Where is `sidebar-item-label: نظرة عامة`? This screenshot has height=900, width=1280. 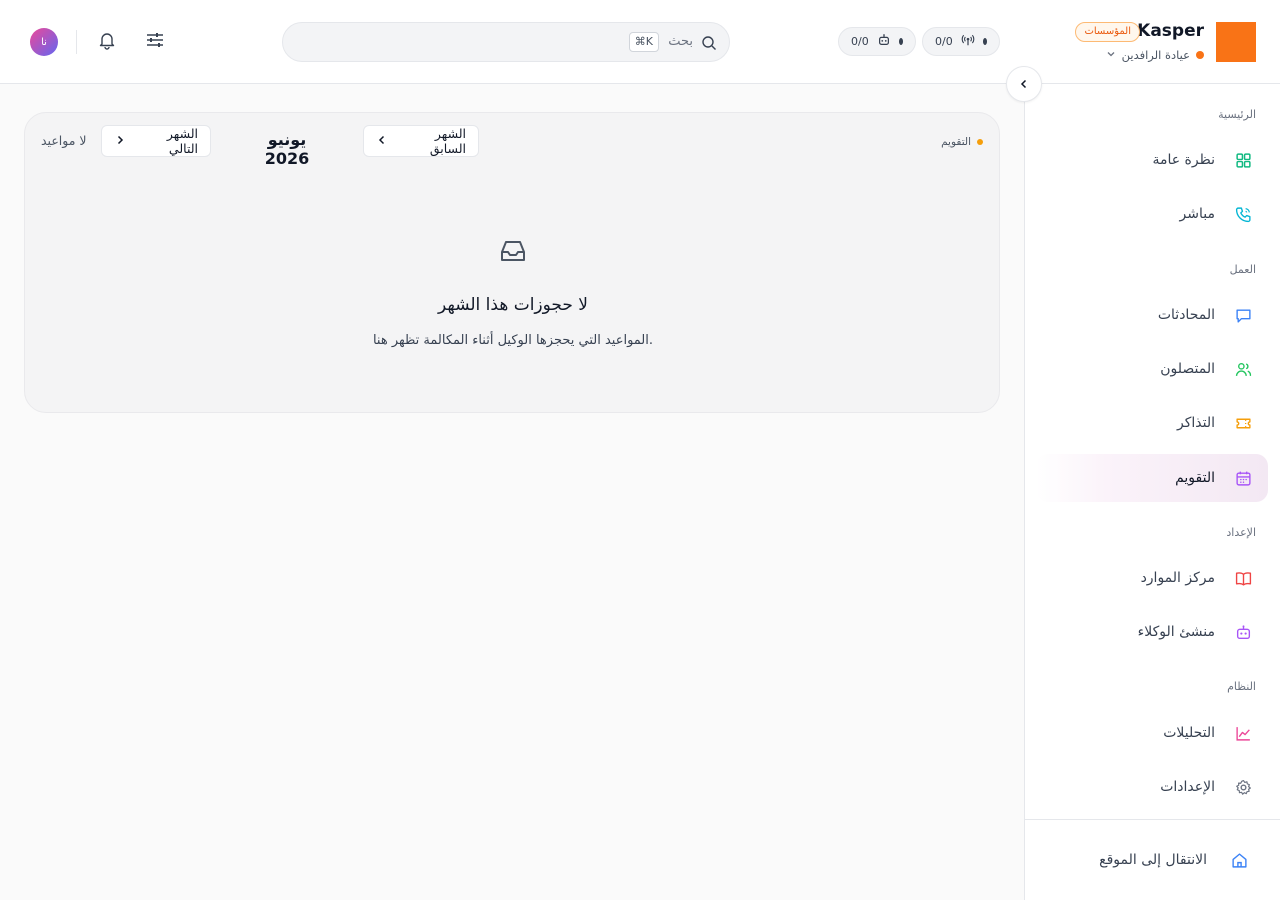
sidebar-item-label: نظرة عامة is located at coordinates (1183, 160).